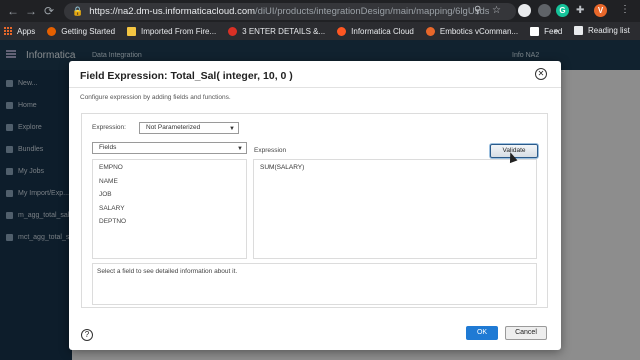  Describe the element at coordinates (535, 31) in the screenshot. I see `feed-icon` at that location.